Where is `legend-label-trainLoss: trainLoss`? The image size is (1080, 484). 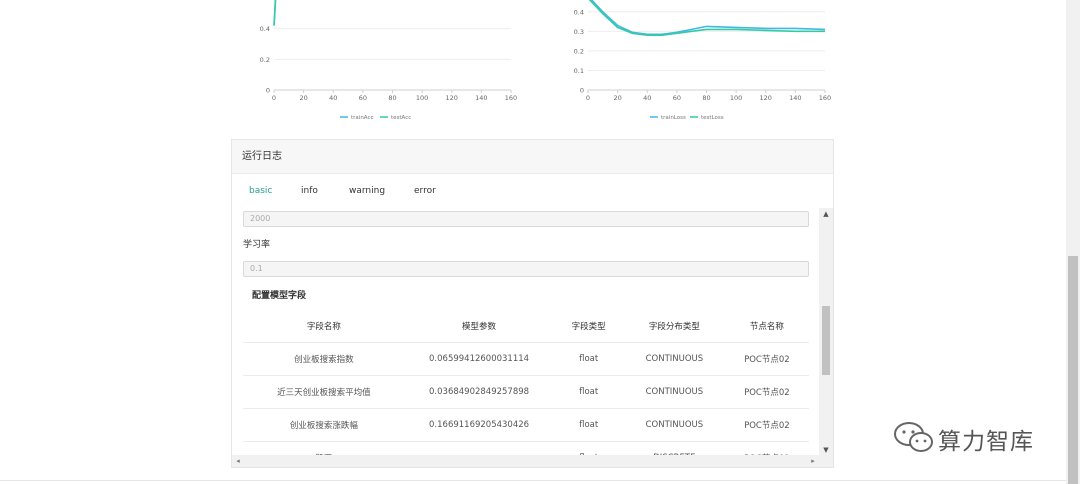 legend-label-trainLoss: trainLoss is located at coordinates (673, 118).